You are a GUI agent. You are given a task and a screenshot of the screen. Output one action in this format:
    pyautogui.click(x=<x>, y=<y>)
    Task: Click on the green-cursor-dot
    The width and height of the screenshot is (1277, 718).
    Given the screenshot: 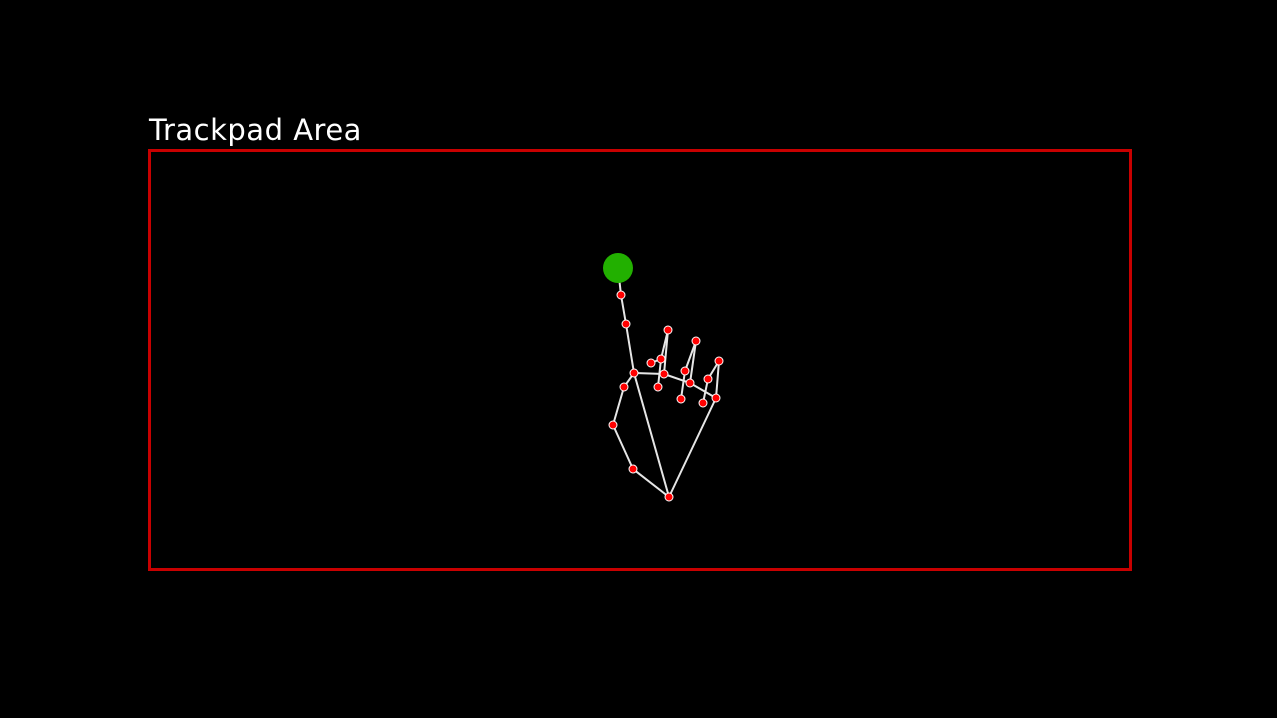 What is the action you would take?
    pyautogui.click(x=618, y=268)
    